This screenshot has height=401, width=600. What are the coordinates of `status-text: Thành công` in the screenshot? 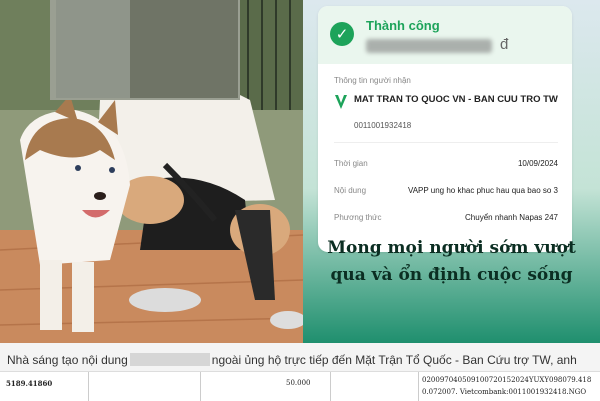 It's located at (403, 25).